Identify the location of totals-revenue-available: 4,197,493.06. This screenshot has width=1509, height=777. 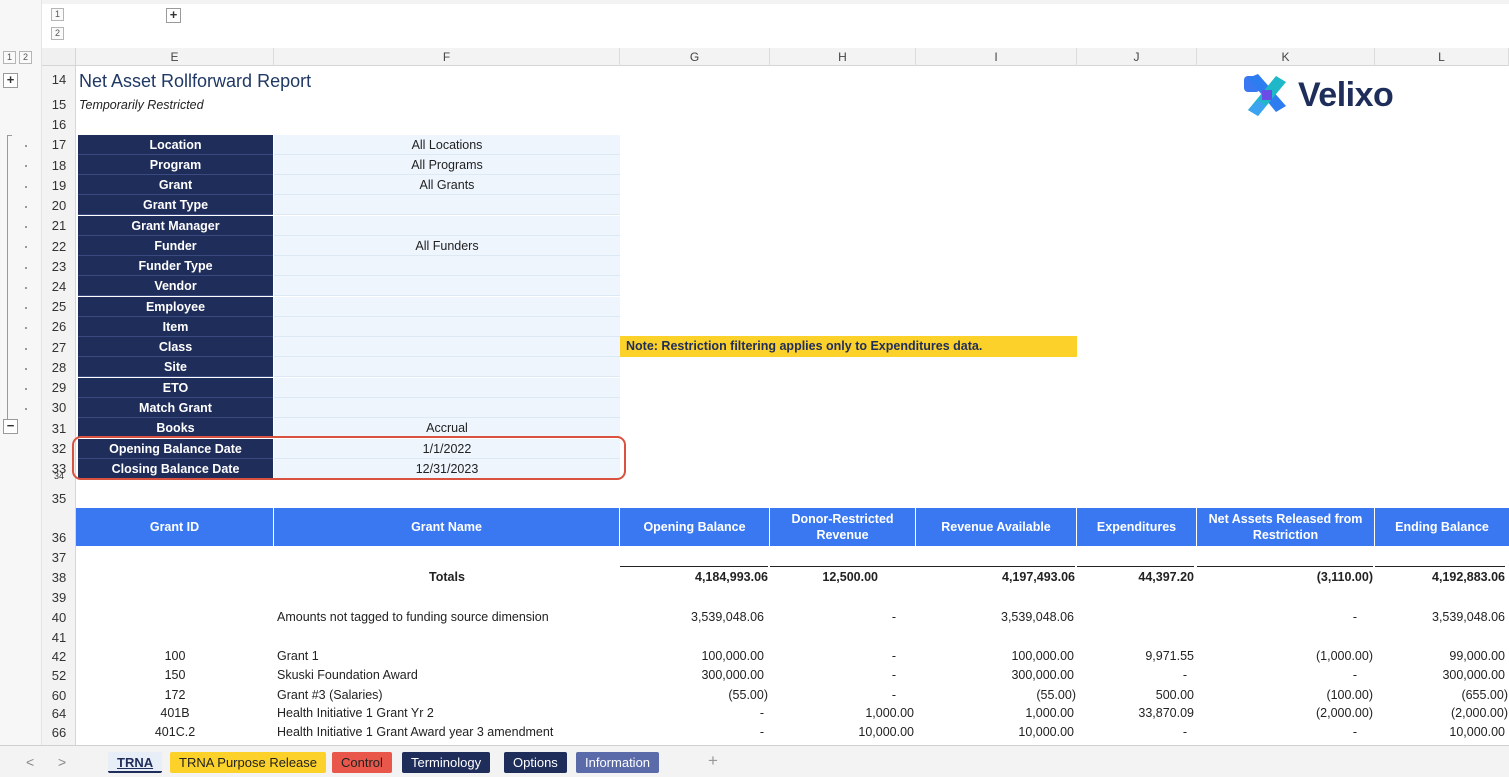
(976, 575).